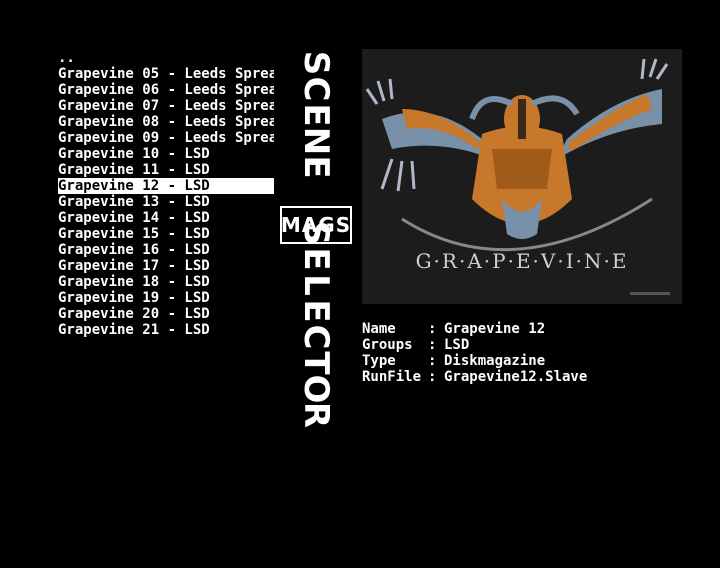 The height and width of the screenshot is (568, 720). What do you see at coordinates (387, 345) in the screenshot?
I see `info-label-groups: Groups` at bounding box center [387, 345].